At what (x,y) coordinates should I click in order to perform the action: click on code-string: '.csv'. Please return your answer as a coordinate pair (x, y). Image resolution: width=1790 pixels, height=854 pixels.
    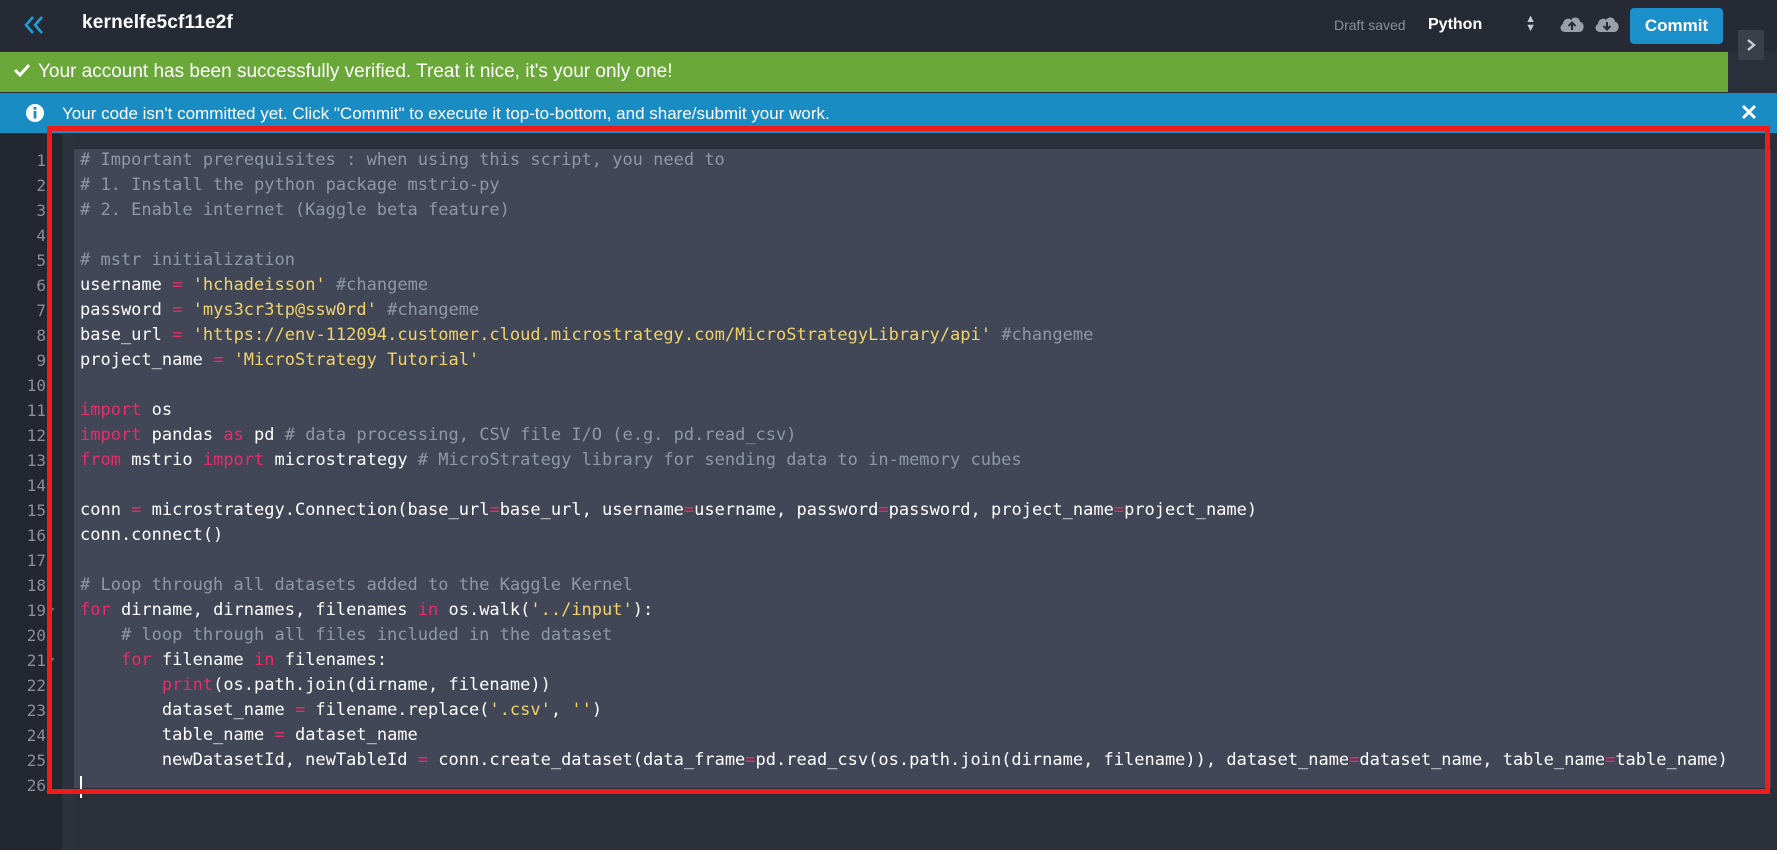
    Looking at the image, I should click on (520, 710).